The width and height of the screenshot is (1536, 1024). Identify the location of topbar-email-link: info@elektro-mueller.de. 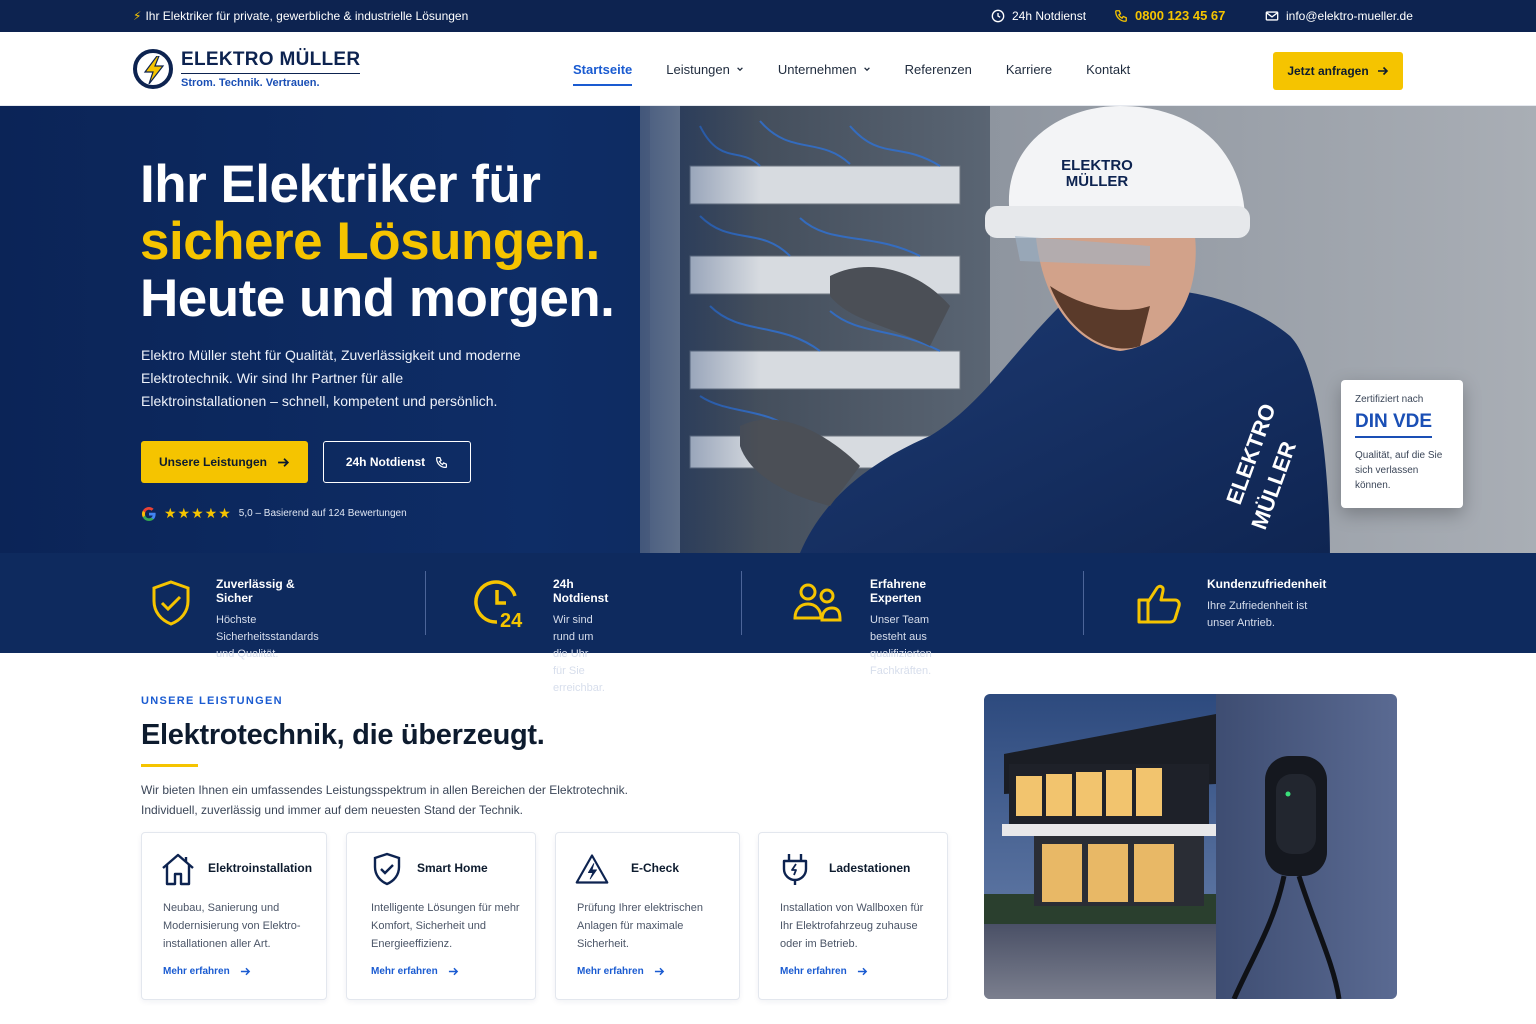
(1339, 16).